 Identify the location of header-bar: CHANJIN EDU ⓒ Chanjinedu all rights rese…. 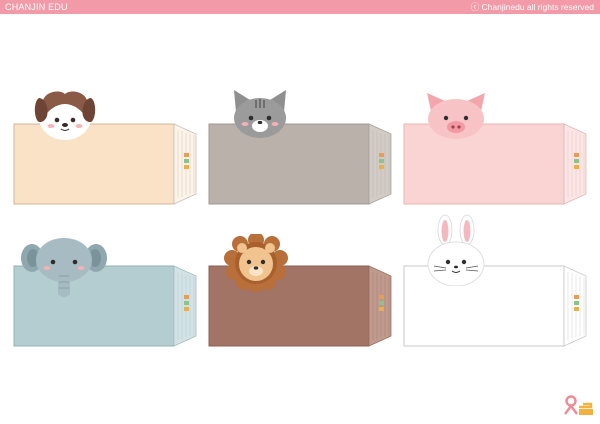
(300, 7).